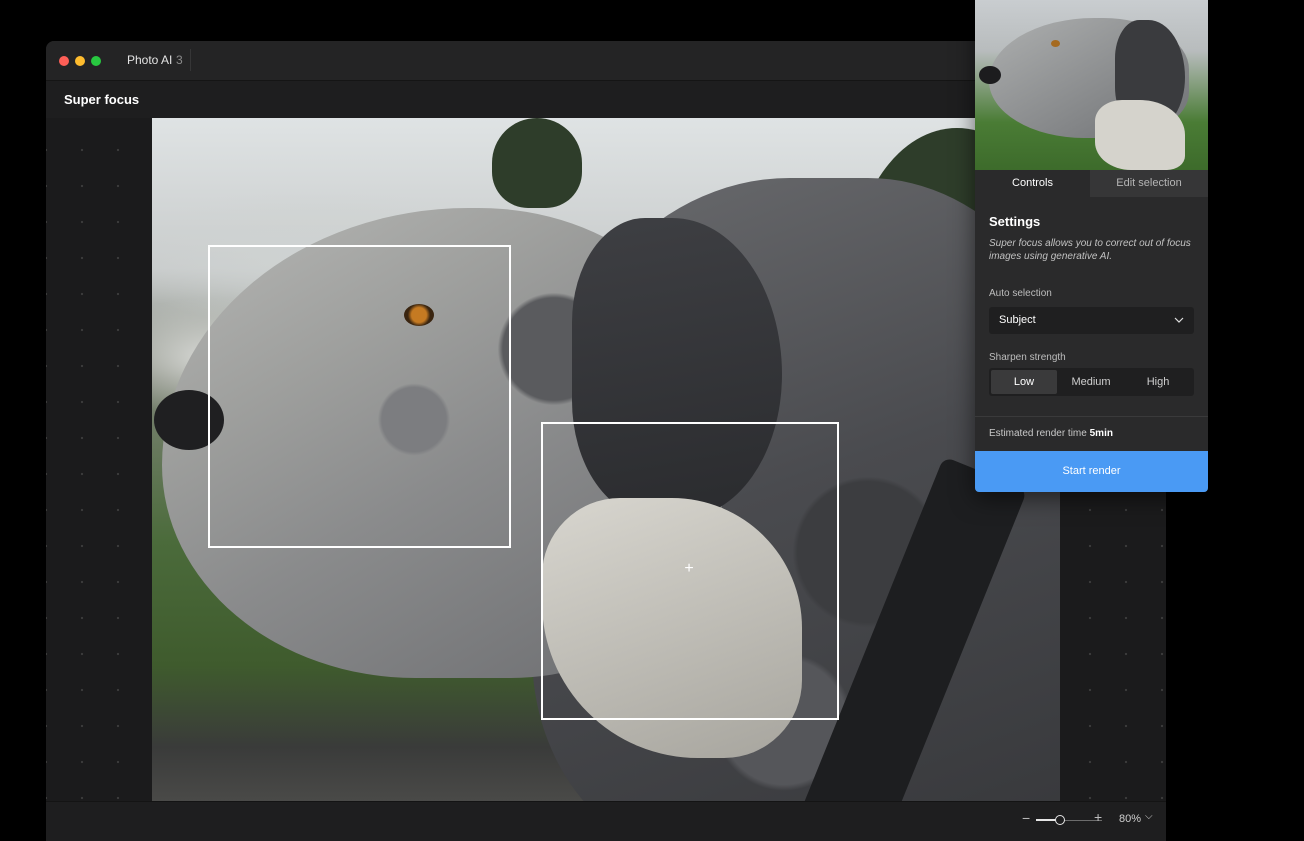  What do you see at coordinates (1027, 357) in the screenshot?
I see `sharpen-strength-label: Sharpen strength` at bounding box center [1027, 357].